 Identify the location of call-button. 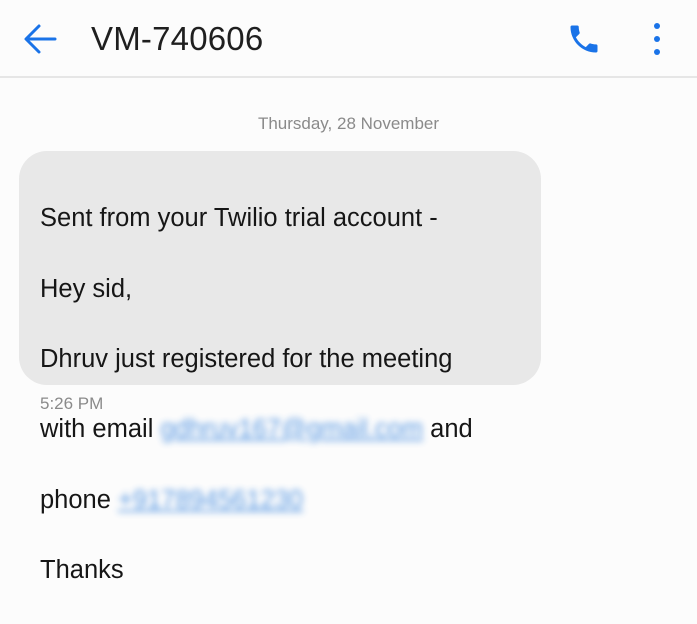
(584, 39).